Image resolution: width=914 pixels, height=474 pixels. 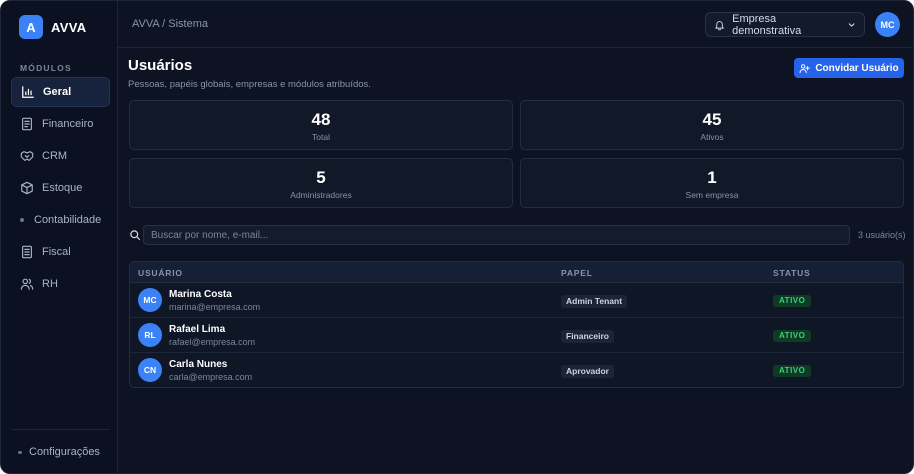 I want to click on stat-card-total: 48 Total, so click(x=321, y=125).